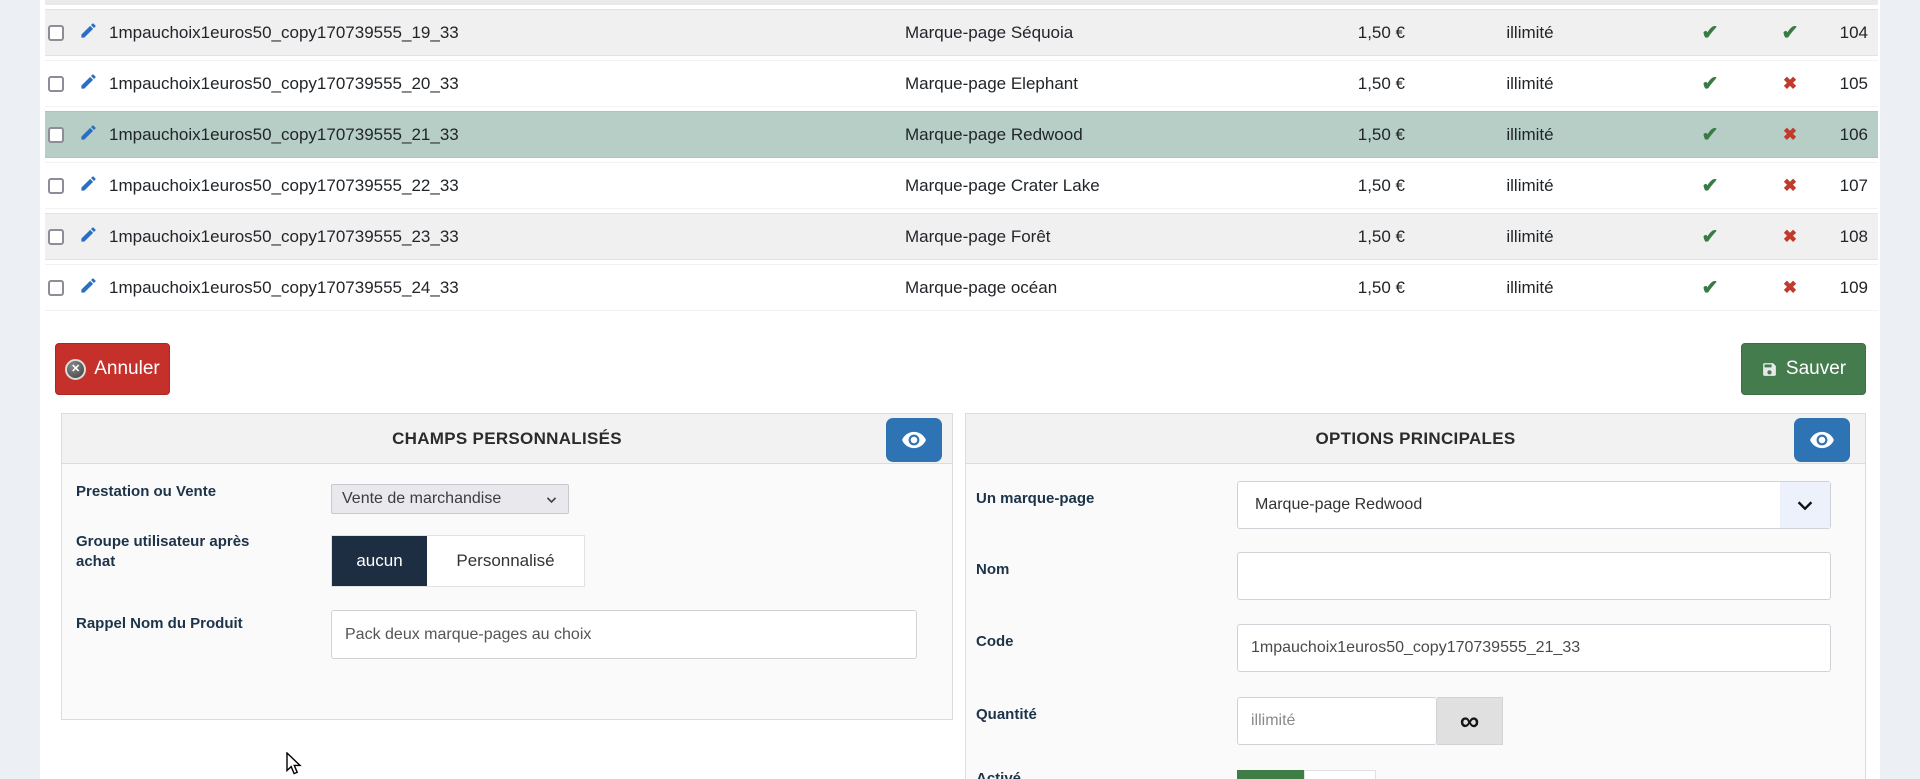  What do you see at coordinates (995, 641) in the screenshot?
I see `code-label: Code` at bounding box center [995, 641].